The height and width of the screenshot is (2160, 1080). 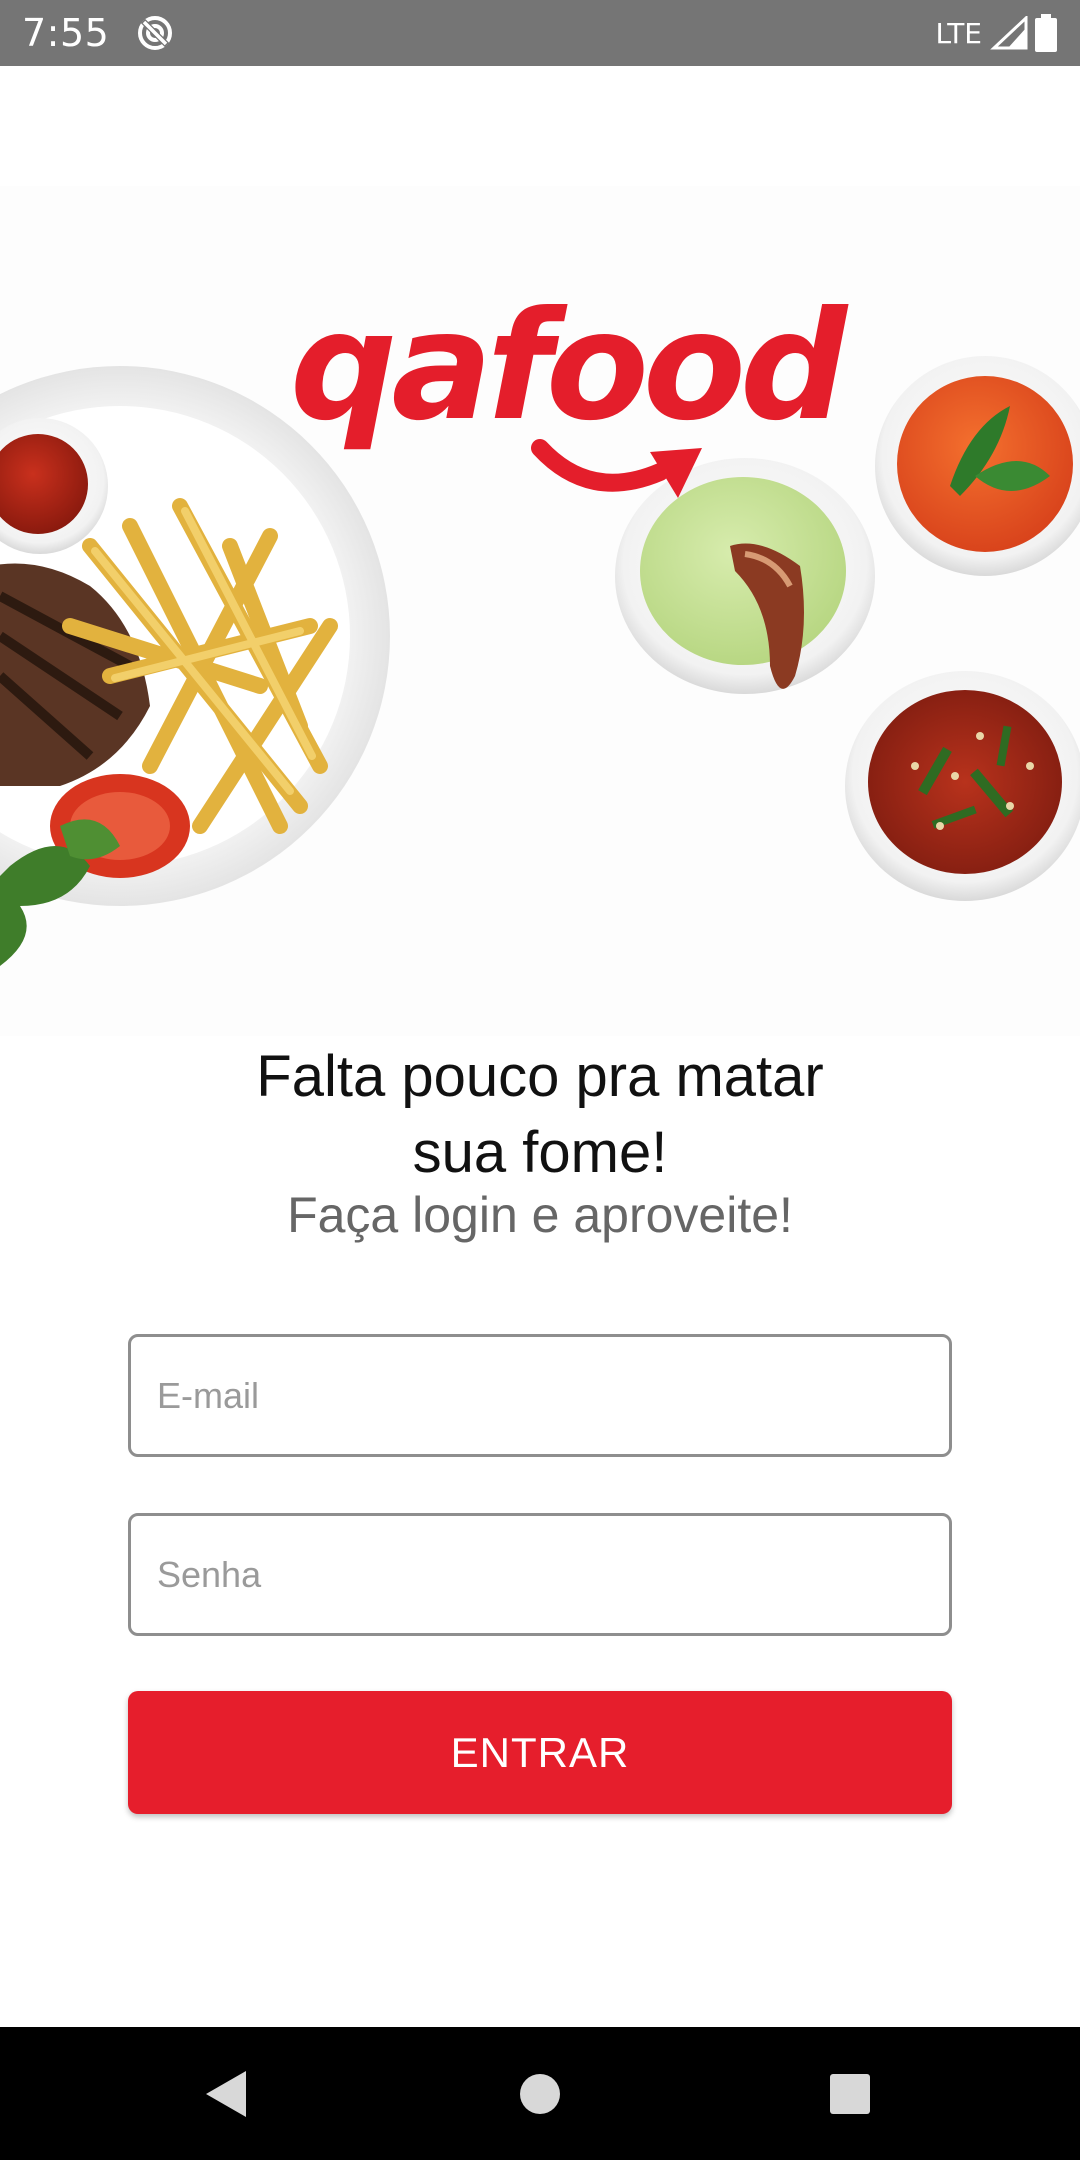 I want to click on logo-smile-arrow-icon, so click(x=616, y=468).